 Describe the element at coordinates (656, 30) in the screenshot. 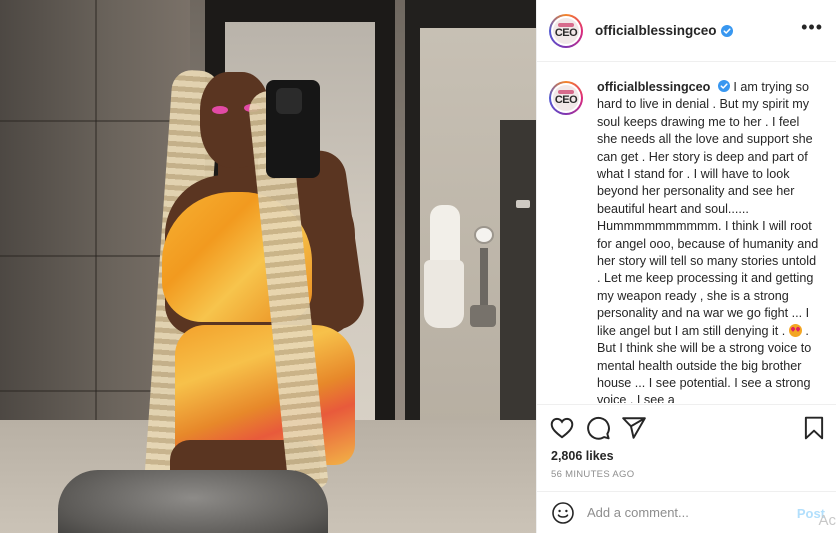

I see `username-link: officialblessingceo` at that location.